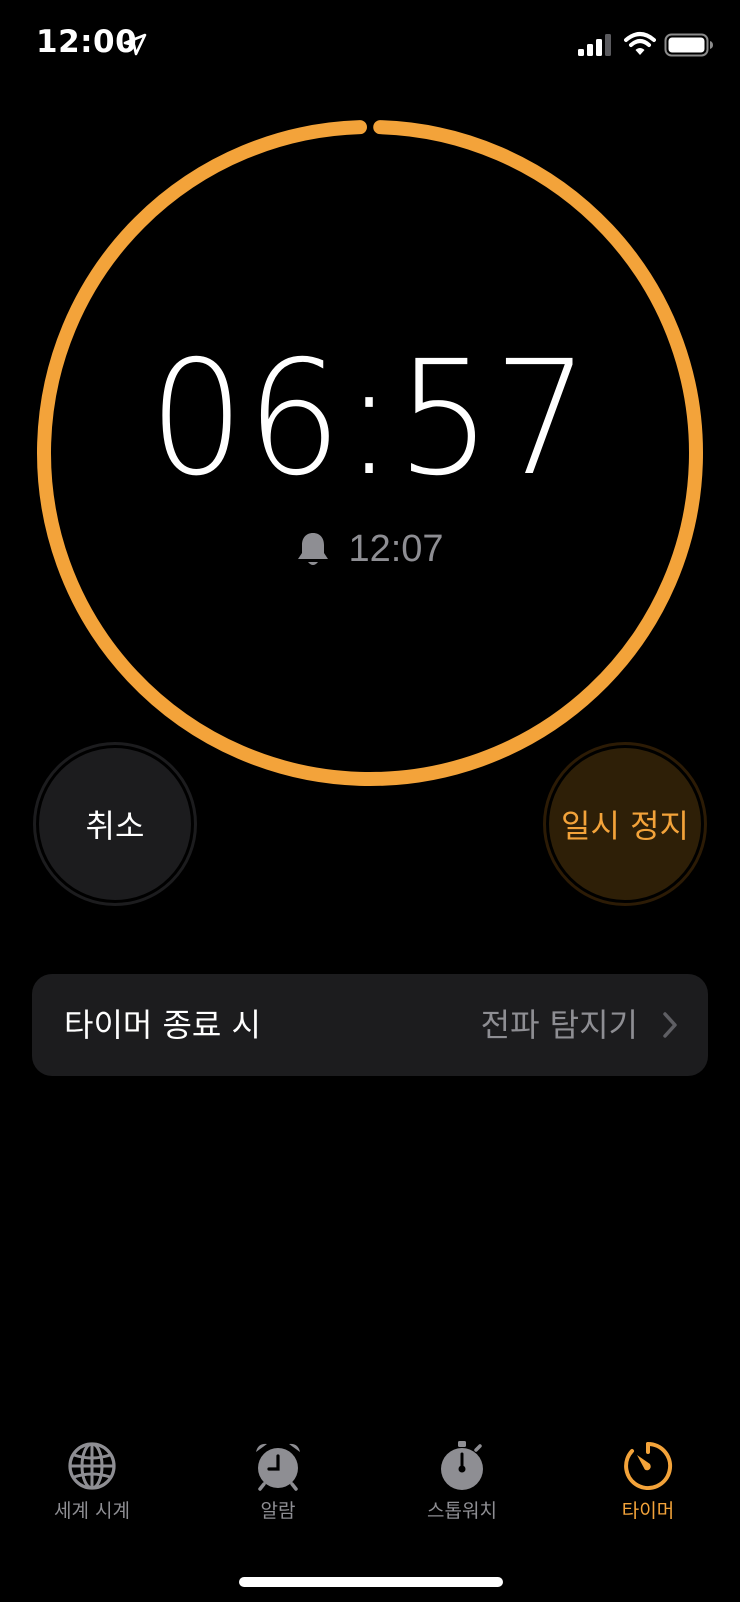 The height and width of the screenshot is (1602, 740). What do you see at coordinates (640, 43) in the screenshot?
I see `wifi-icon` at bounding box center [640, 43].